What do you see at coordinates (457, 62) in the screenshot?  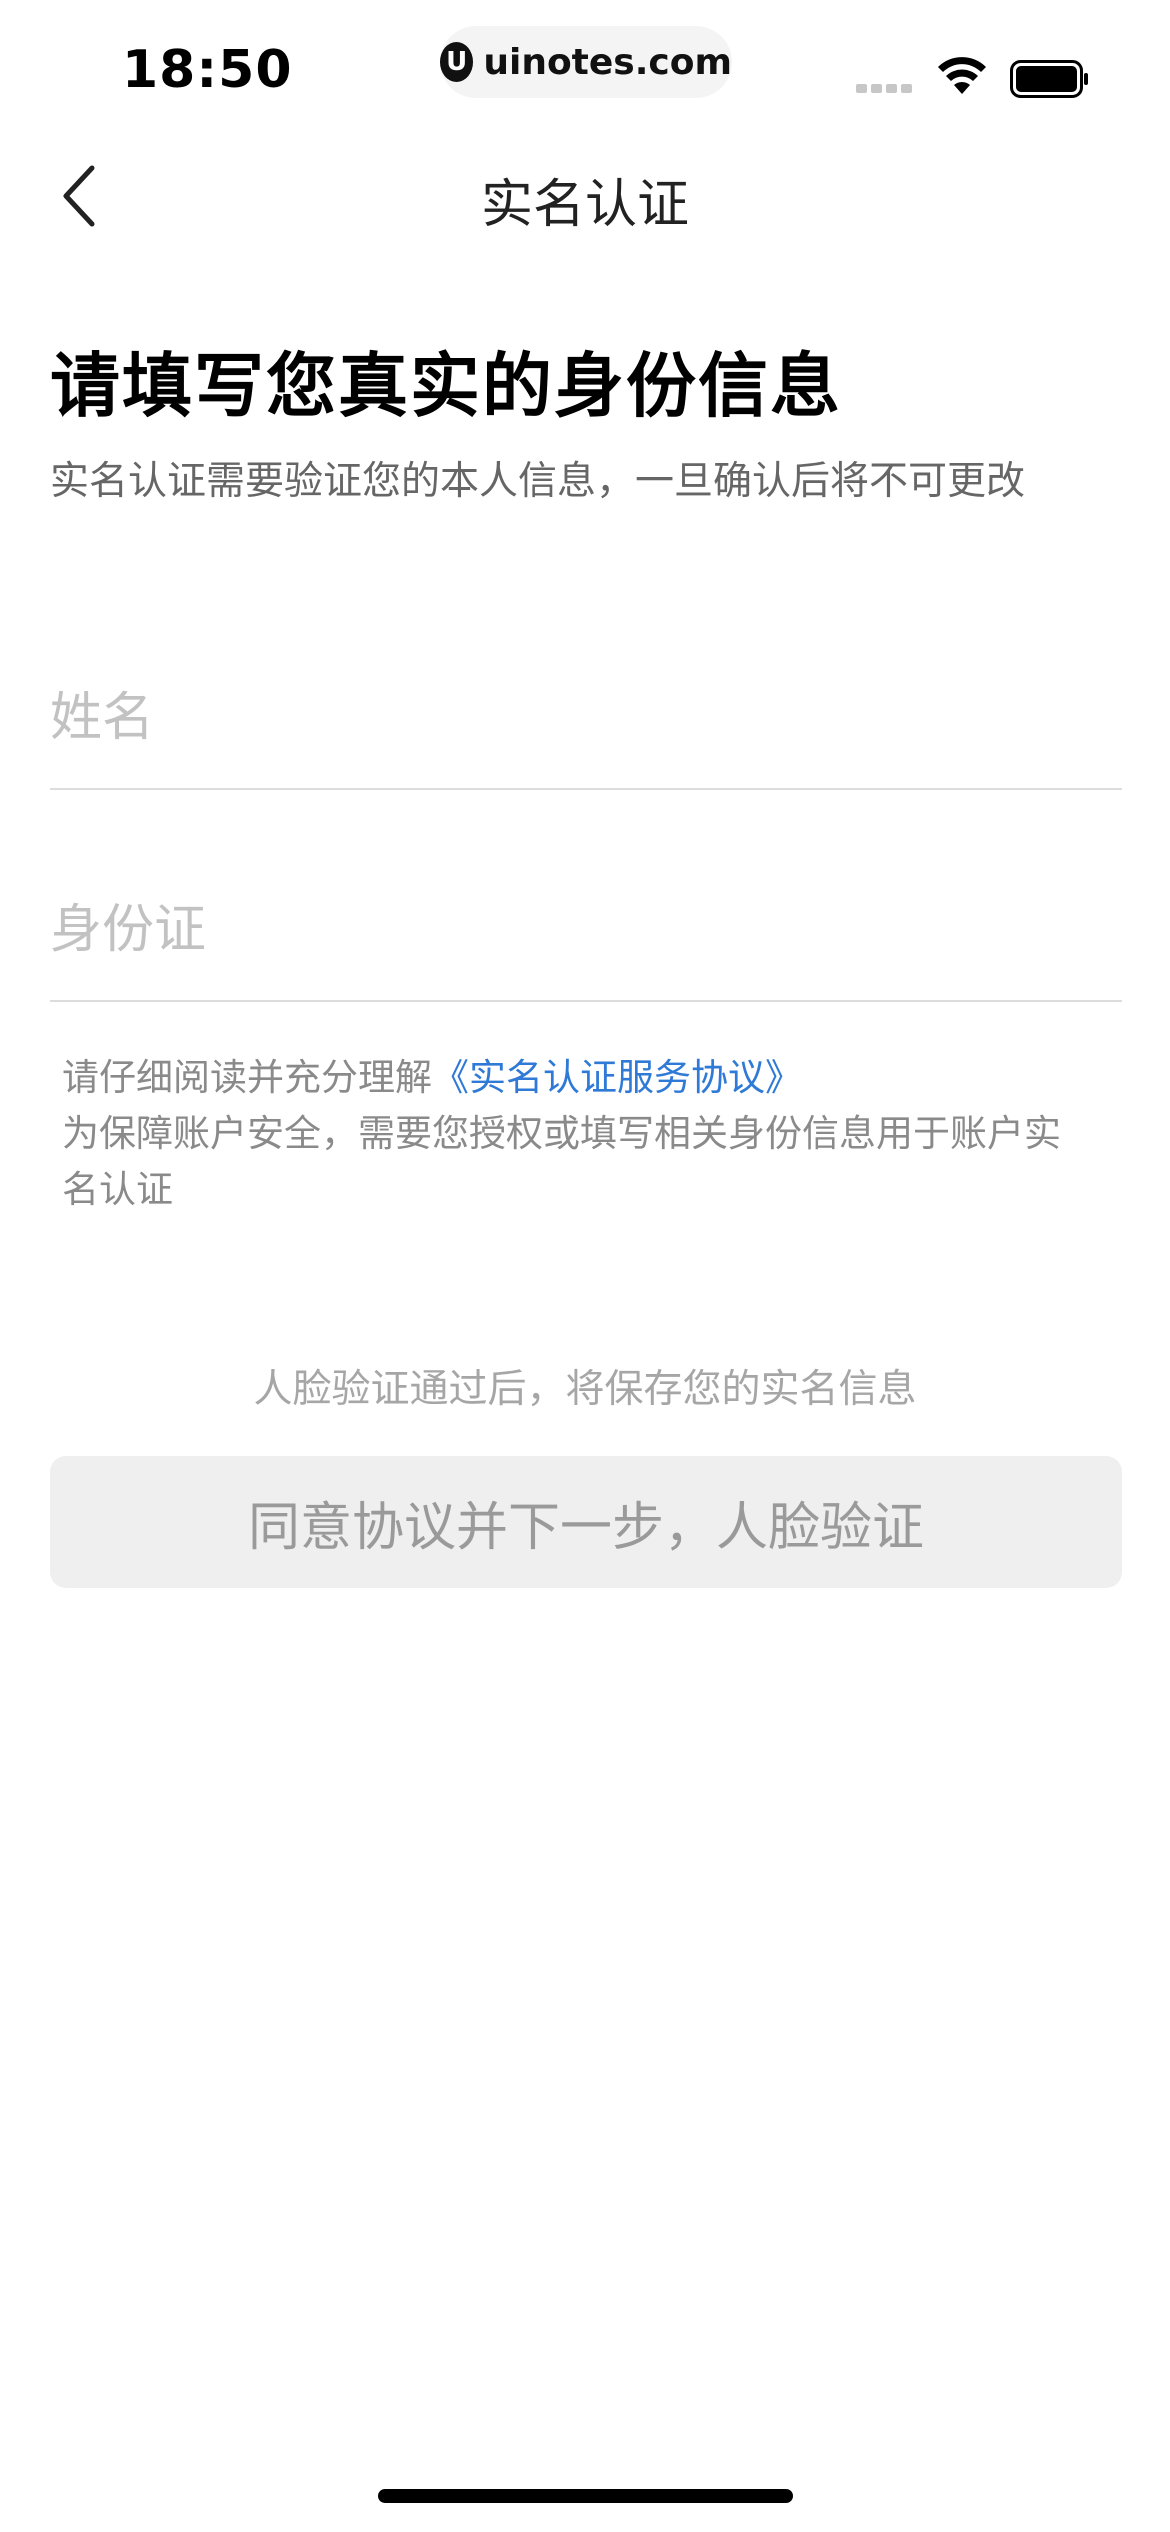 I see `site-logo-icon: U` at bounding box center [457, 62].